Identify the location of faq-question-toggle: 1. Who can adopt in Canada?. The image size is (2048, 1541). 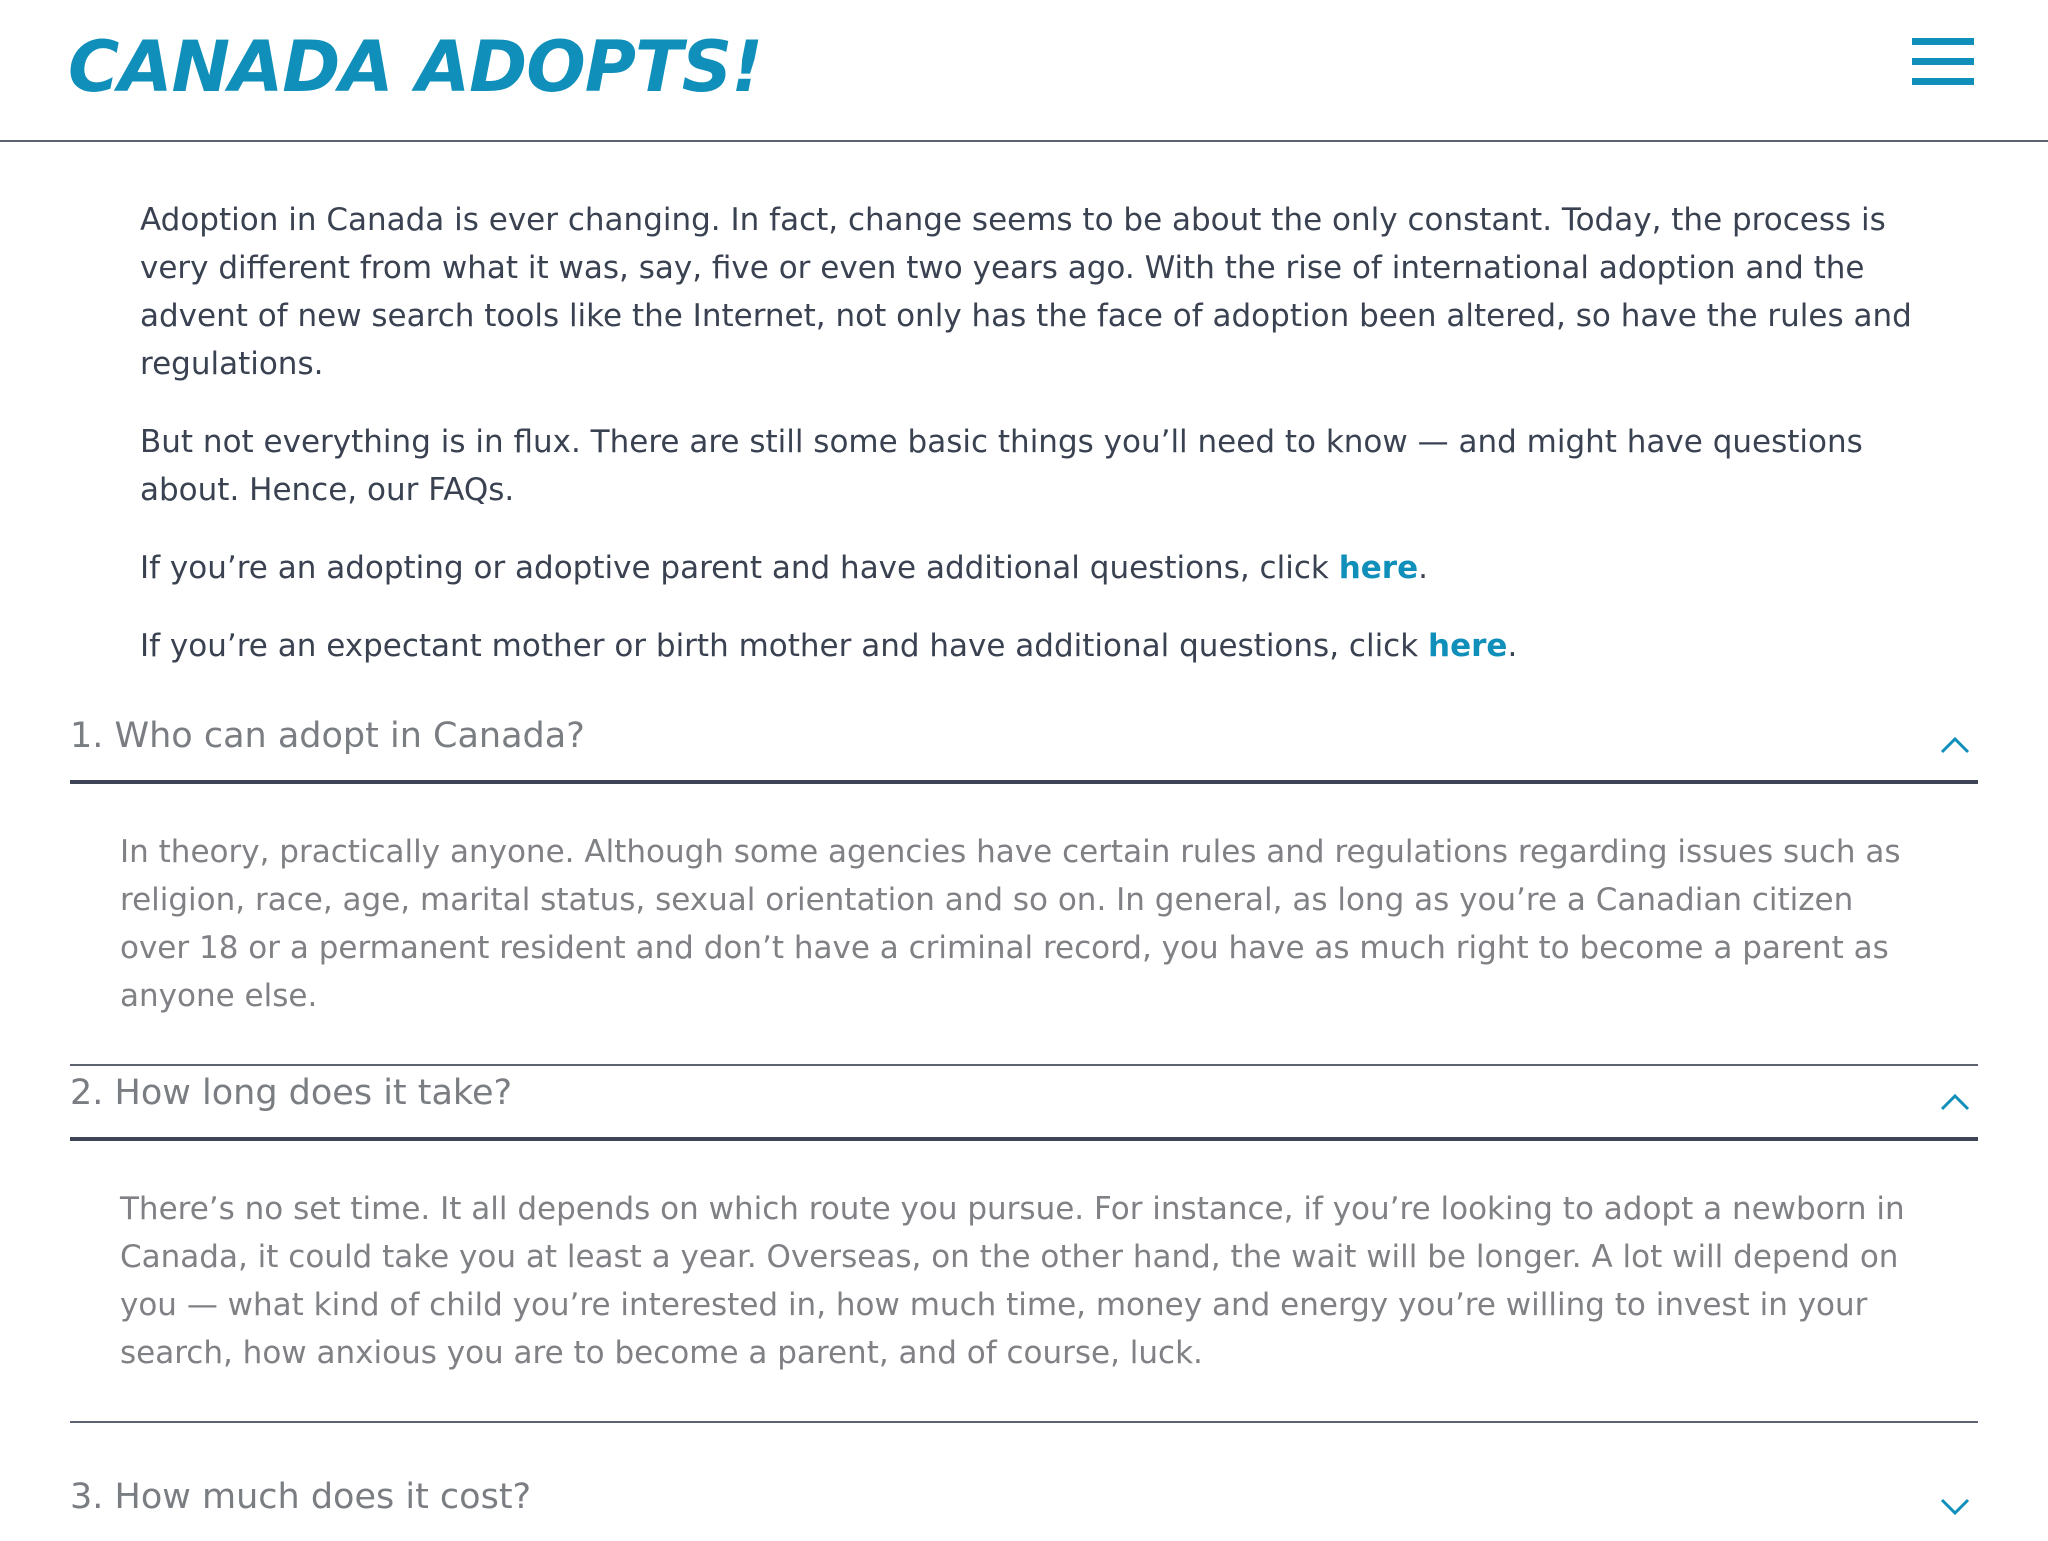
(1024, 748).